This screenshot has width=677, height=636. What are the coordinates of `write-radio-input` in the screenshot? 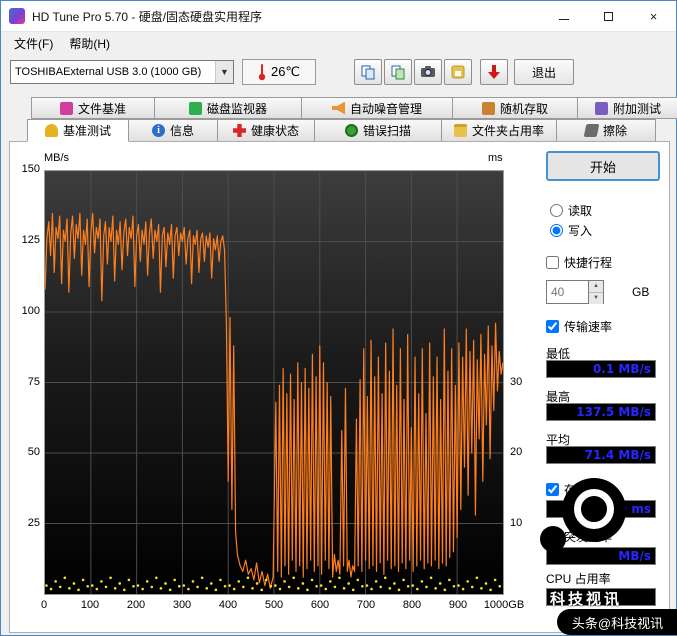 It's located at (556, 230).